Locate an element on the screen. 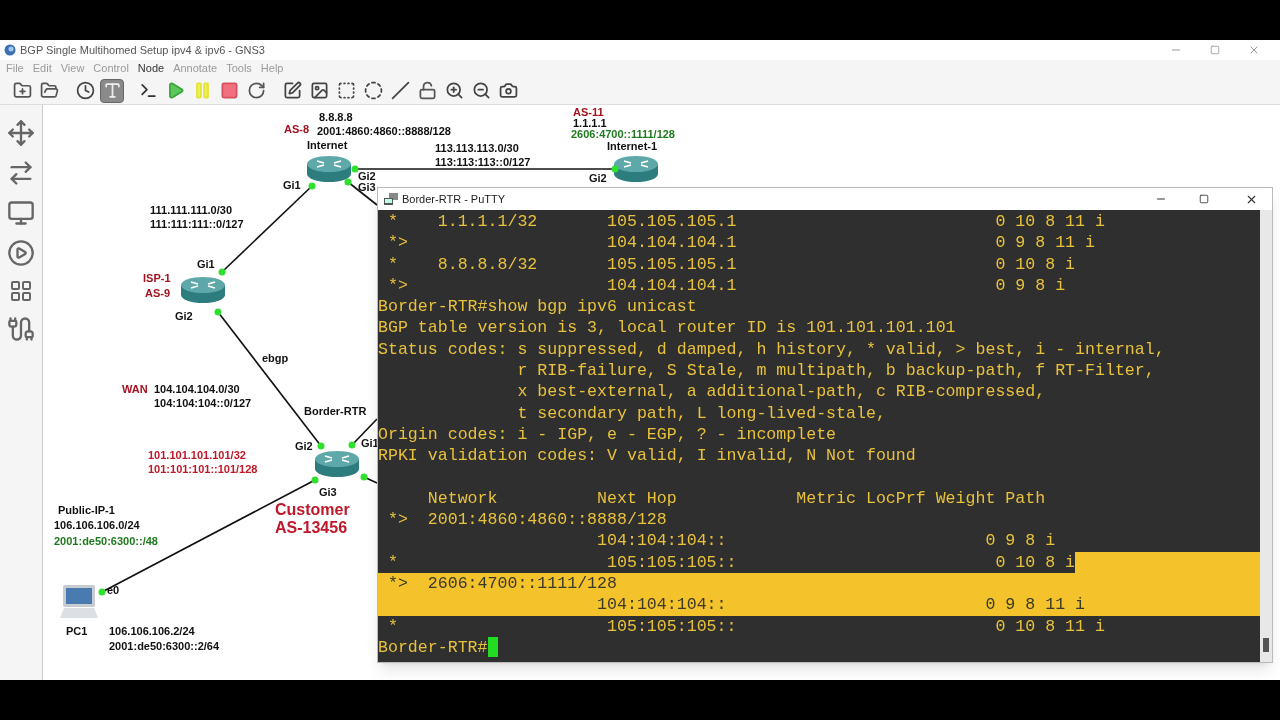  node-label: ISP-1 is located at coordinates (157, 278).